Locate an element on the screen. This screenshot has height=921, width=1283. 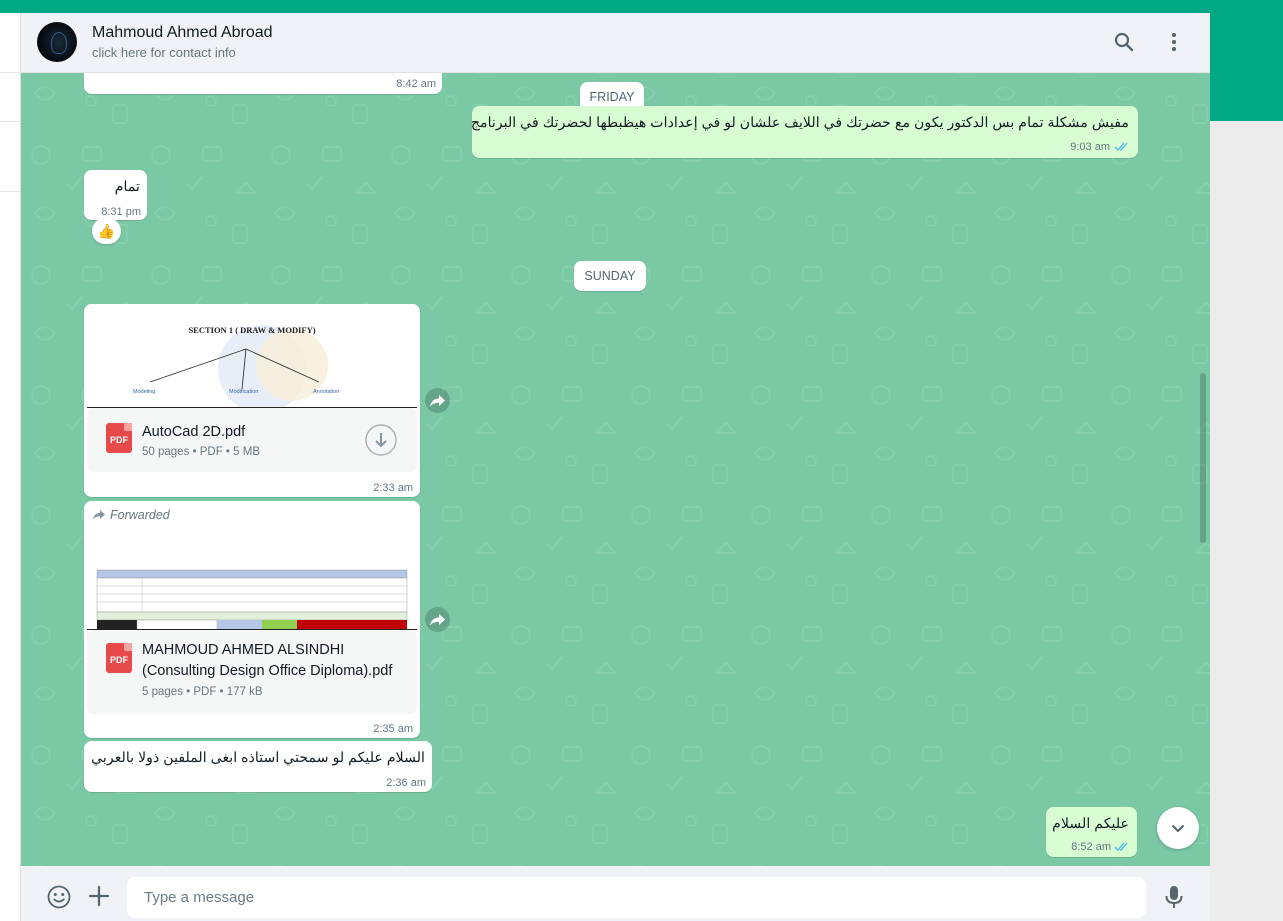
emoji-icon is located at coordinates (59, 897).